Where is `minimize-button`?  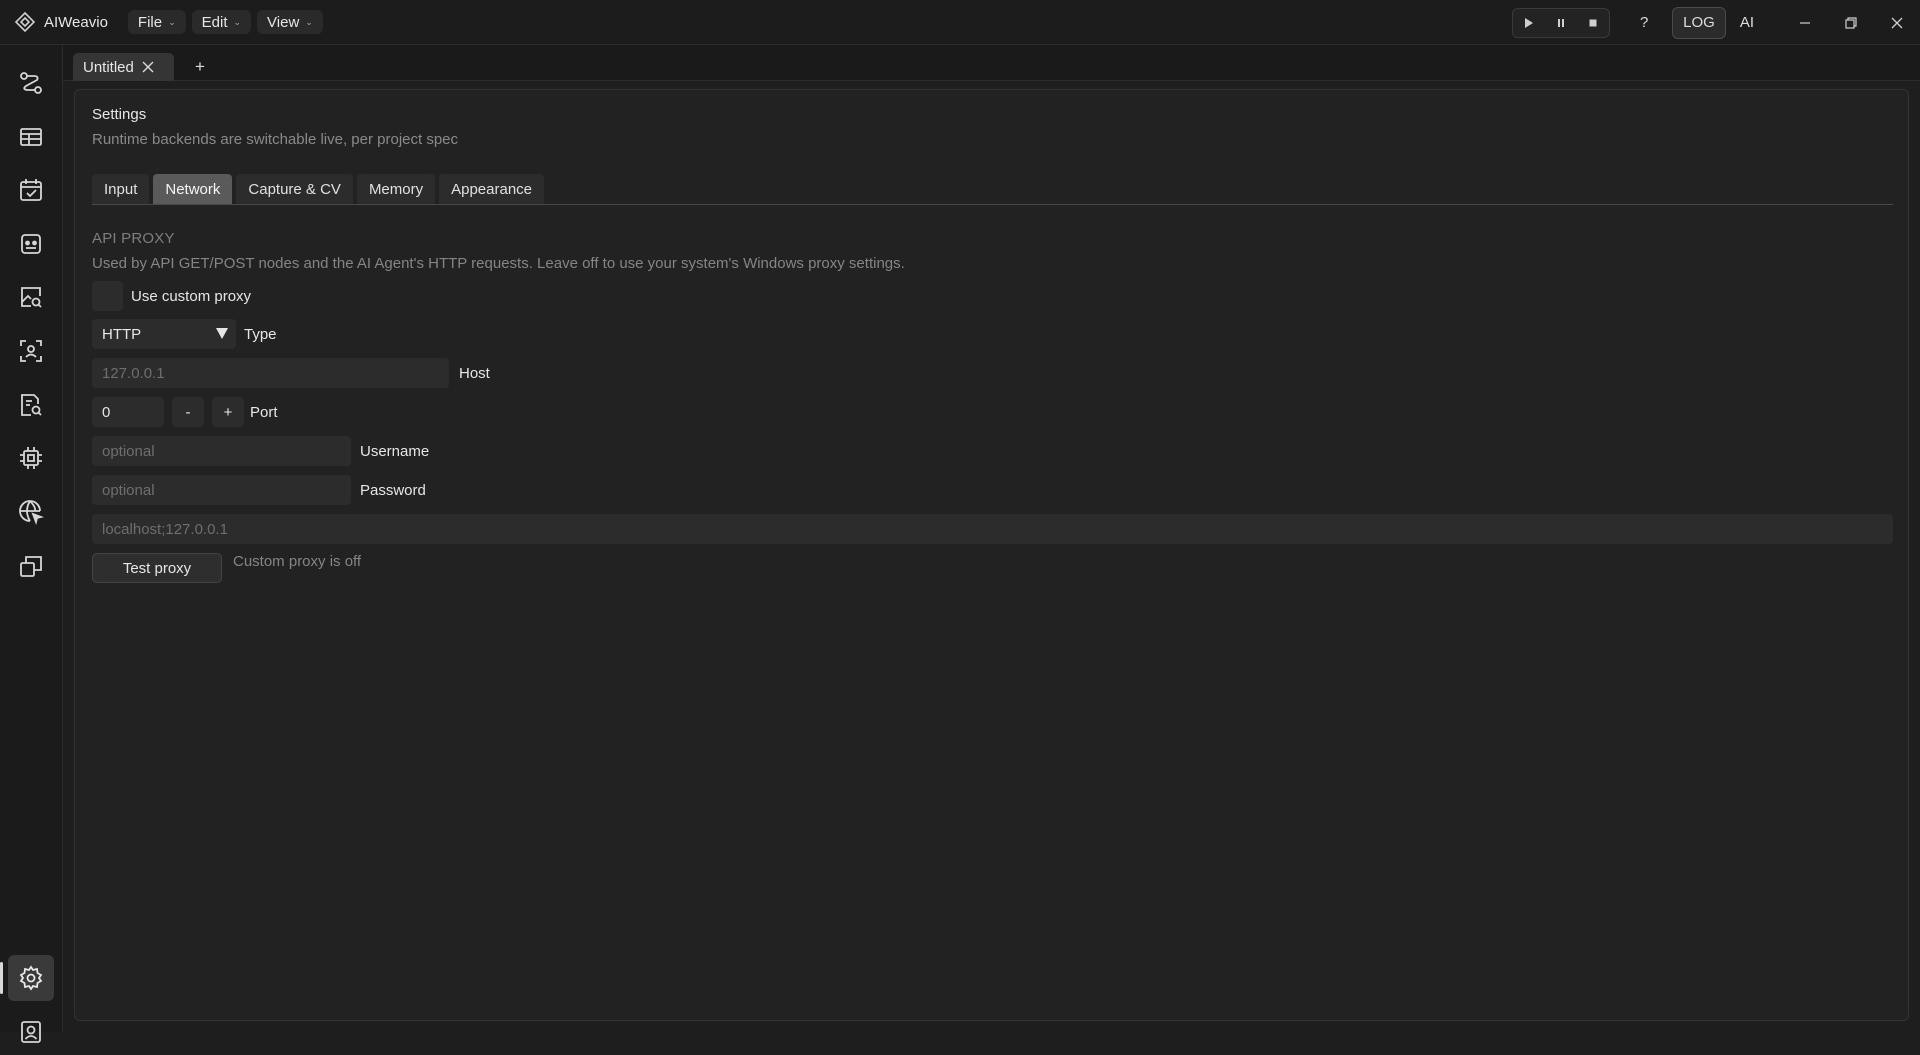 minimize-button is located at coordinates (1805, 22).